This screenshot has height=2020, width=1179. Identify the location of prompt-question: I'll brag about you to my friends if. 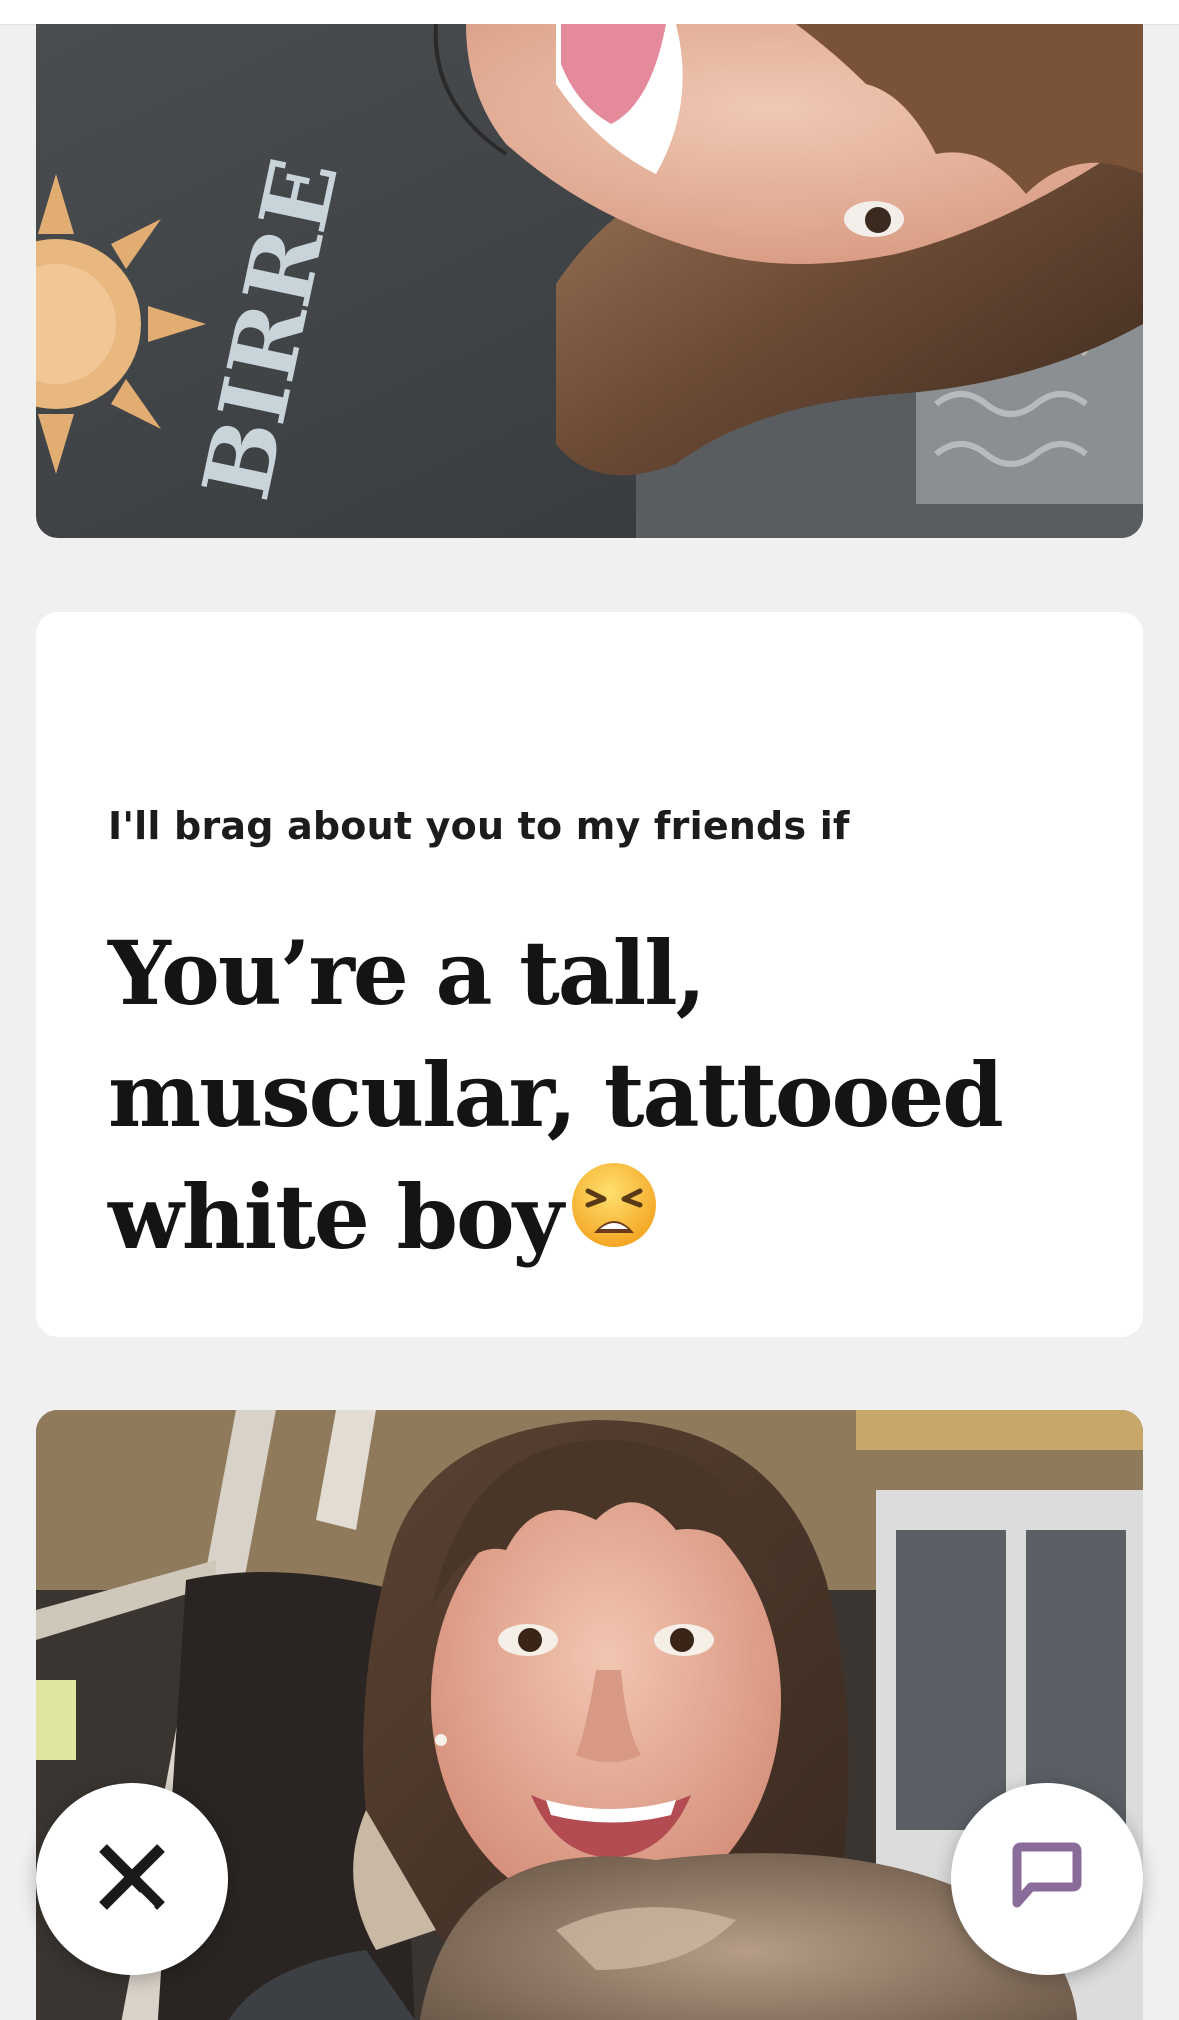
(479, 826).